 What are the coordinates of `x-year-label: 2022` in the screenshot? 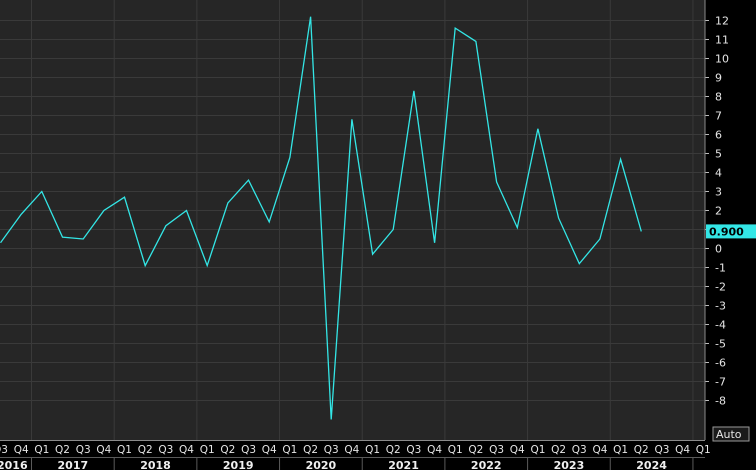 It's located at (486, 464).